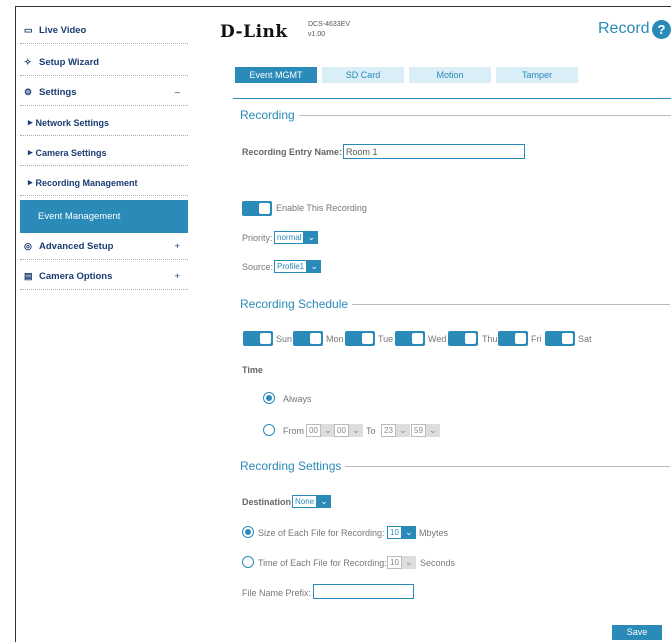 The width and height of the screenshot is (671, 642). What do you see at coordinates (329, 30) in the screenshot?
I see `model-info: DCS-4633EV v1.00` at bounding box center [329, 30].